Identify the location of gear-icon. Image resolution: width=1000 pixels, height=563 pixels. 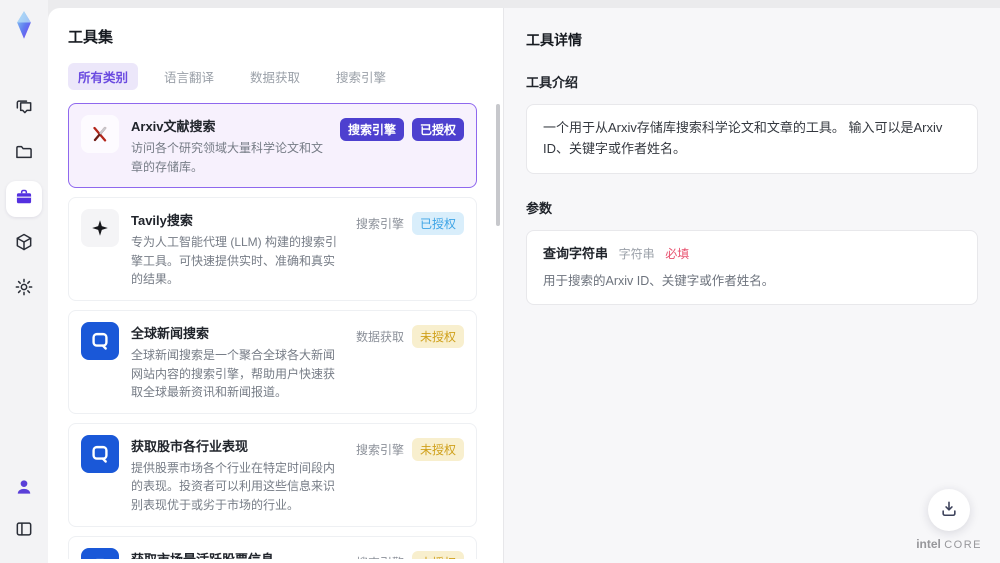
(24, 288).